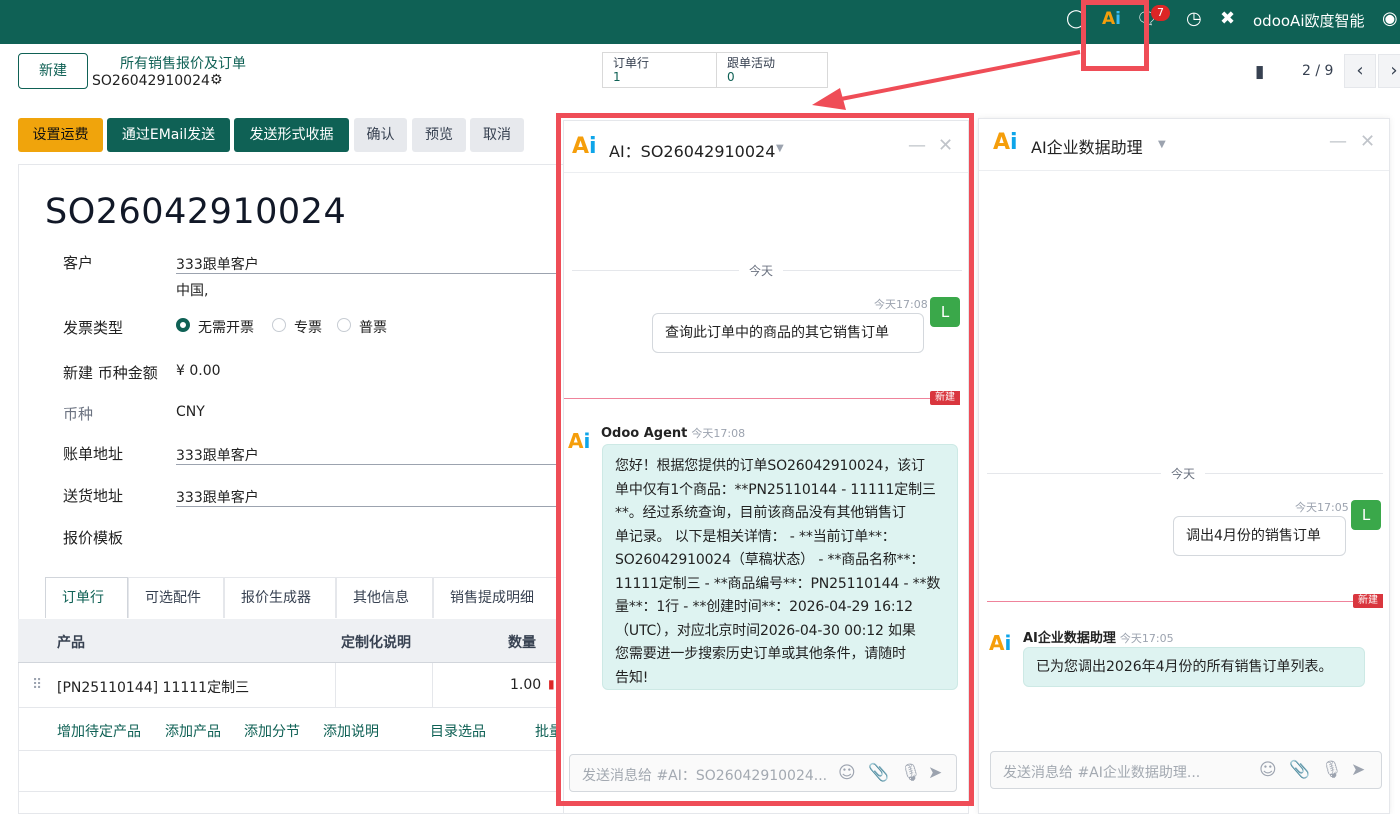 Image resolution: width=1400 pixels, height=814 pixels. I want to click on radio-normal-invoice-label: 普票, so click(373, 328).